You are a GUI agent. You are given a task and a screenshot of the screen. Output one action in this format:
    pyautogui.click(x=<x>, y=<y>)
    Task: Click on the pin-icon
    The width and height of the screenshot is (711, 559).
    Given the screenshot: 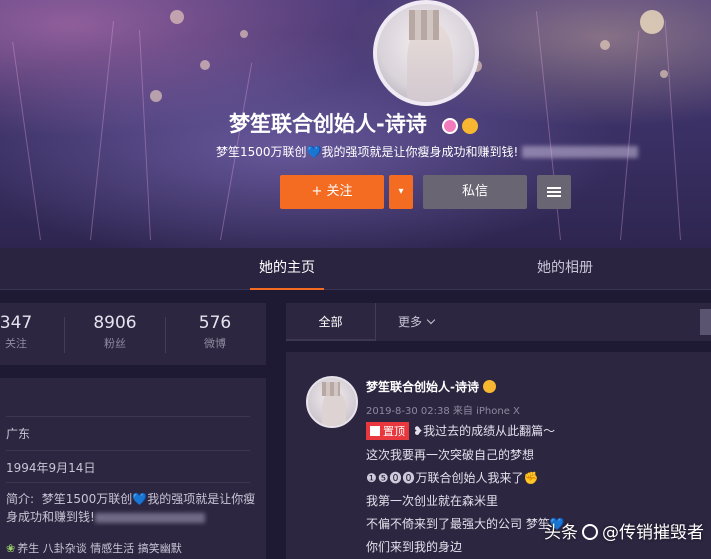 What is the action you would take?
    pyautogui.click(x=375, y=431)
    